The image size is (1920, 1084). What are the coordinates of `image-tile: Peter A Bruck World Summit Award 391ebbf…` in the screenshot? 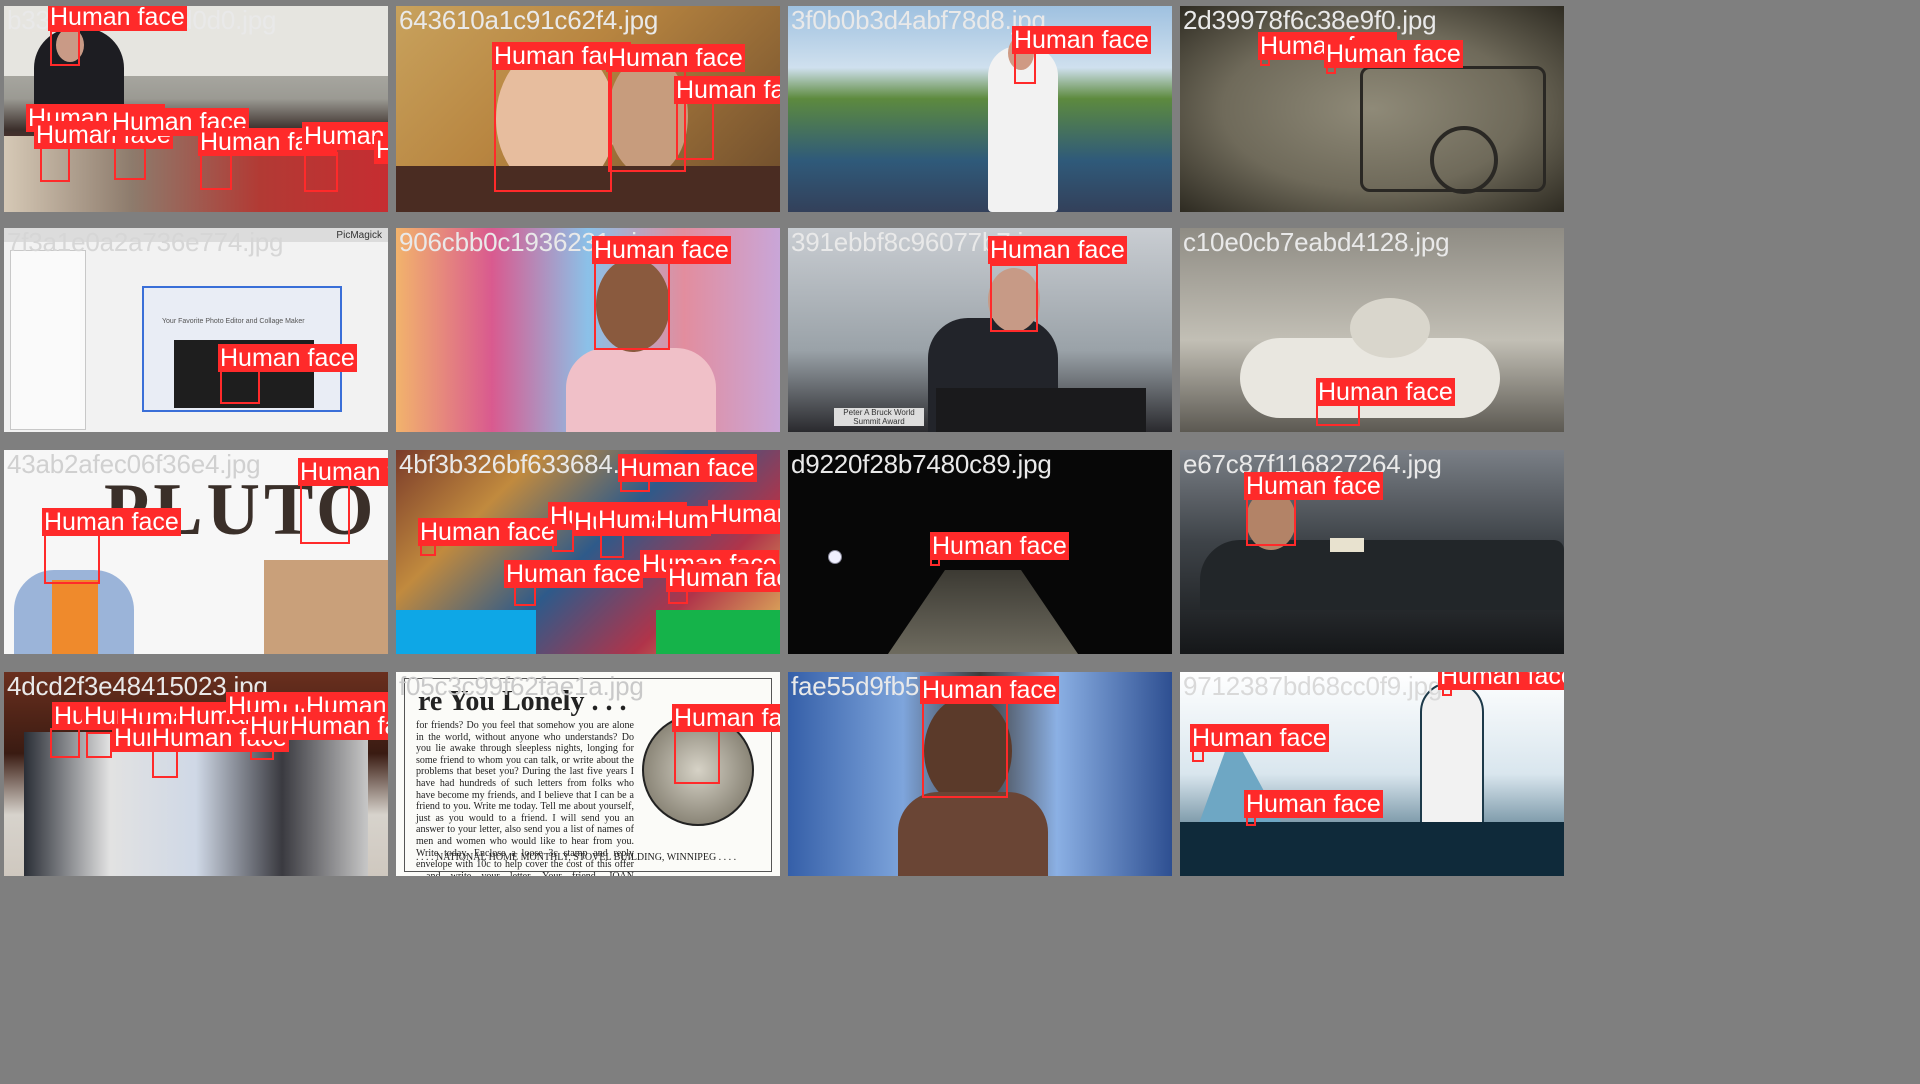 It's located at (980, 330).